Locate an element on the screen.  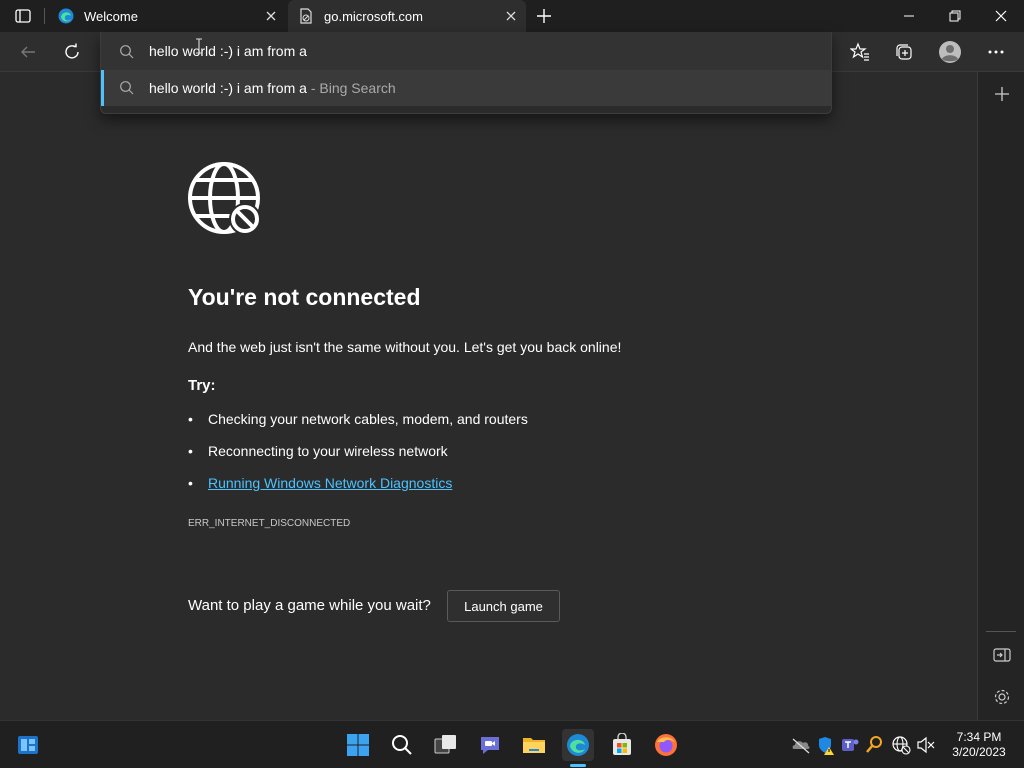
firefox-button is located at coordinates (666, 745).